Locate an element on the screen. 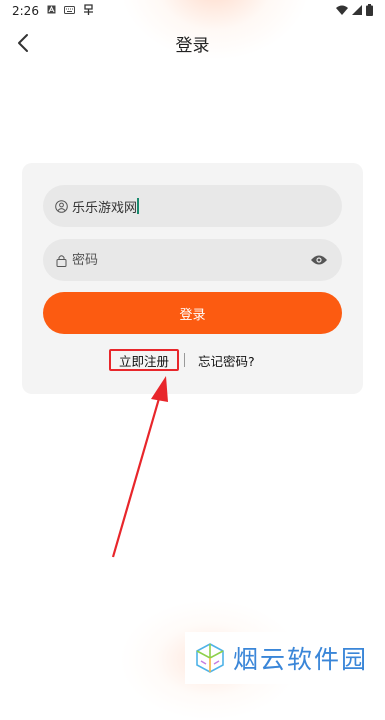 The height and width of the screenshot is (720, 385). user-circle-icon is located at coordinates (61, 206).